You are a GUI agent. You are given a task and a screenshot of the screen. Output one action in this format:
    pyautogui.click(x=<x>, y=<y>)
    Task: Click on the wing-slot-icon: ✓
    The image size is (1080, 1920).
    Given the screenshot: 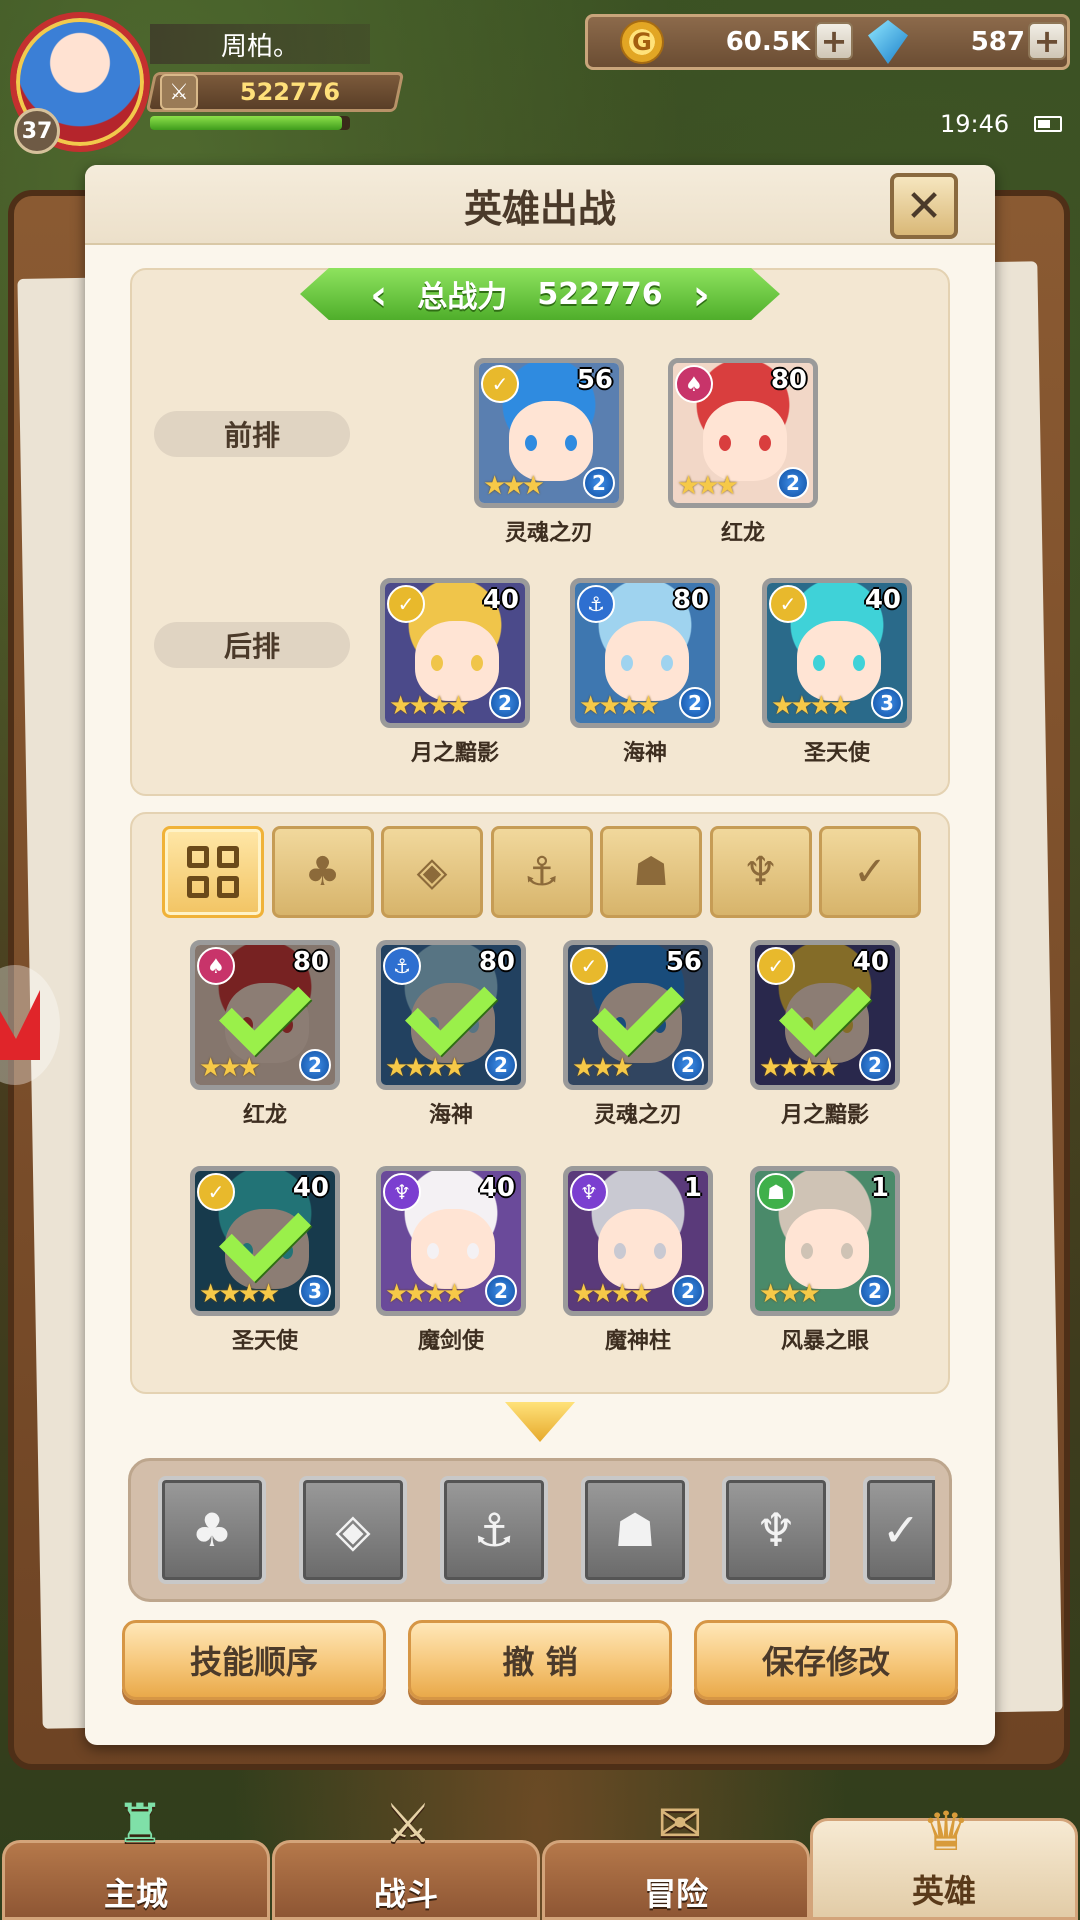 What is the action you would take?
    pyautogui.click(x=901, y=1530)
    